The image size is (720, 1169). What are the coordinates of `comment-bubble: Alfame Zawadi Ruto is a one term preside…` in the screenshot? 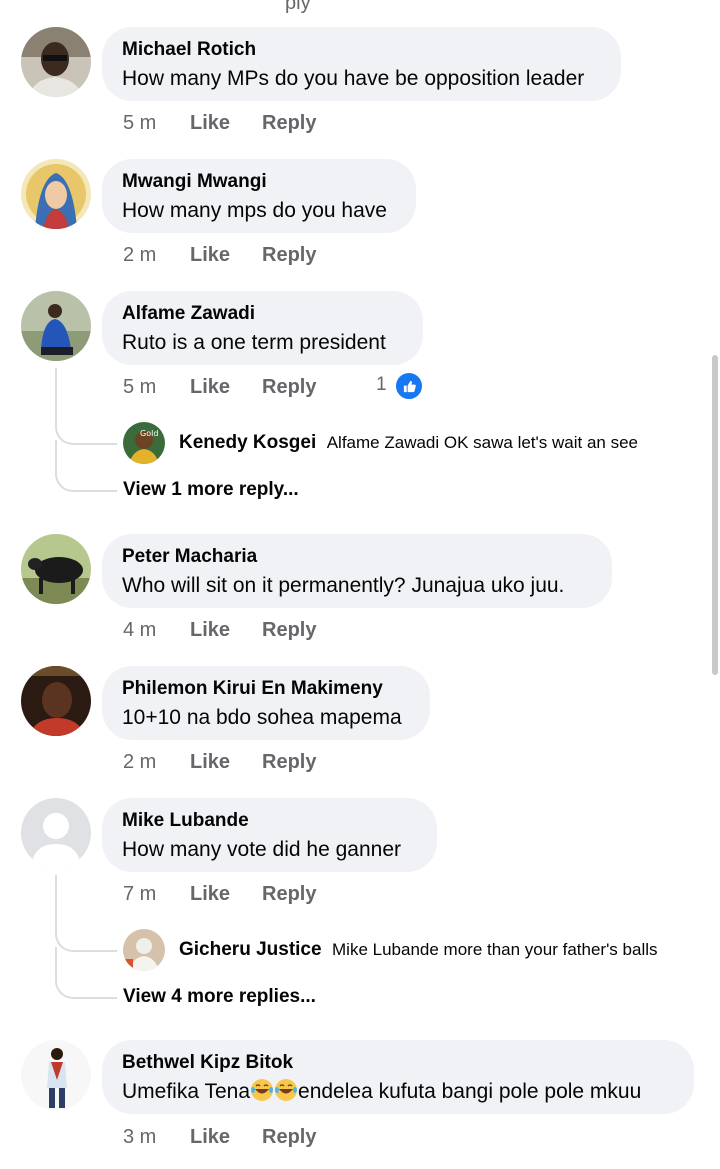 It's located at (262, 328).